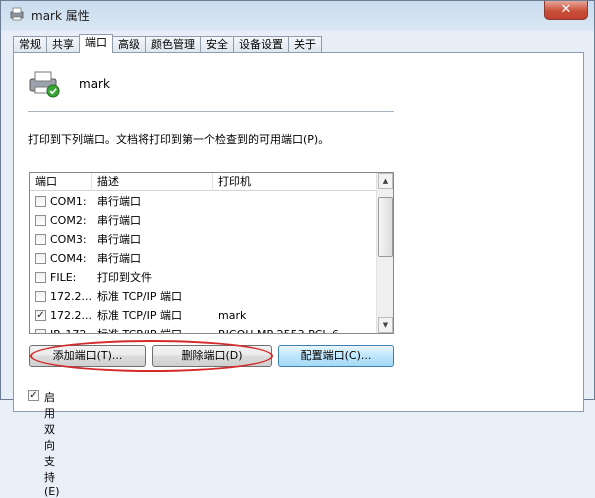 The image size is (595, 498). I want to click on column-header-printer: 打印机, so click(295, 182).